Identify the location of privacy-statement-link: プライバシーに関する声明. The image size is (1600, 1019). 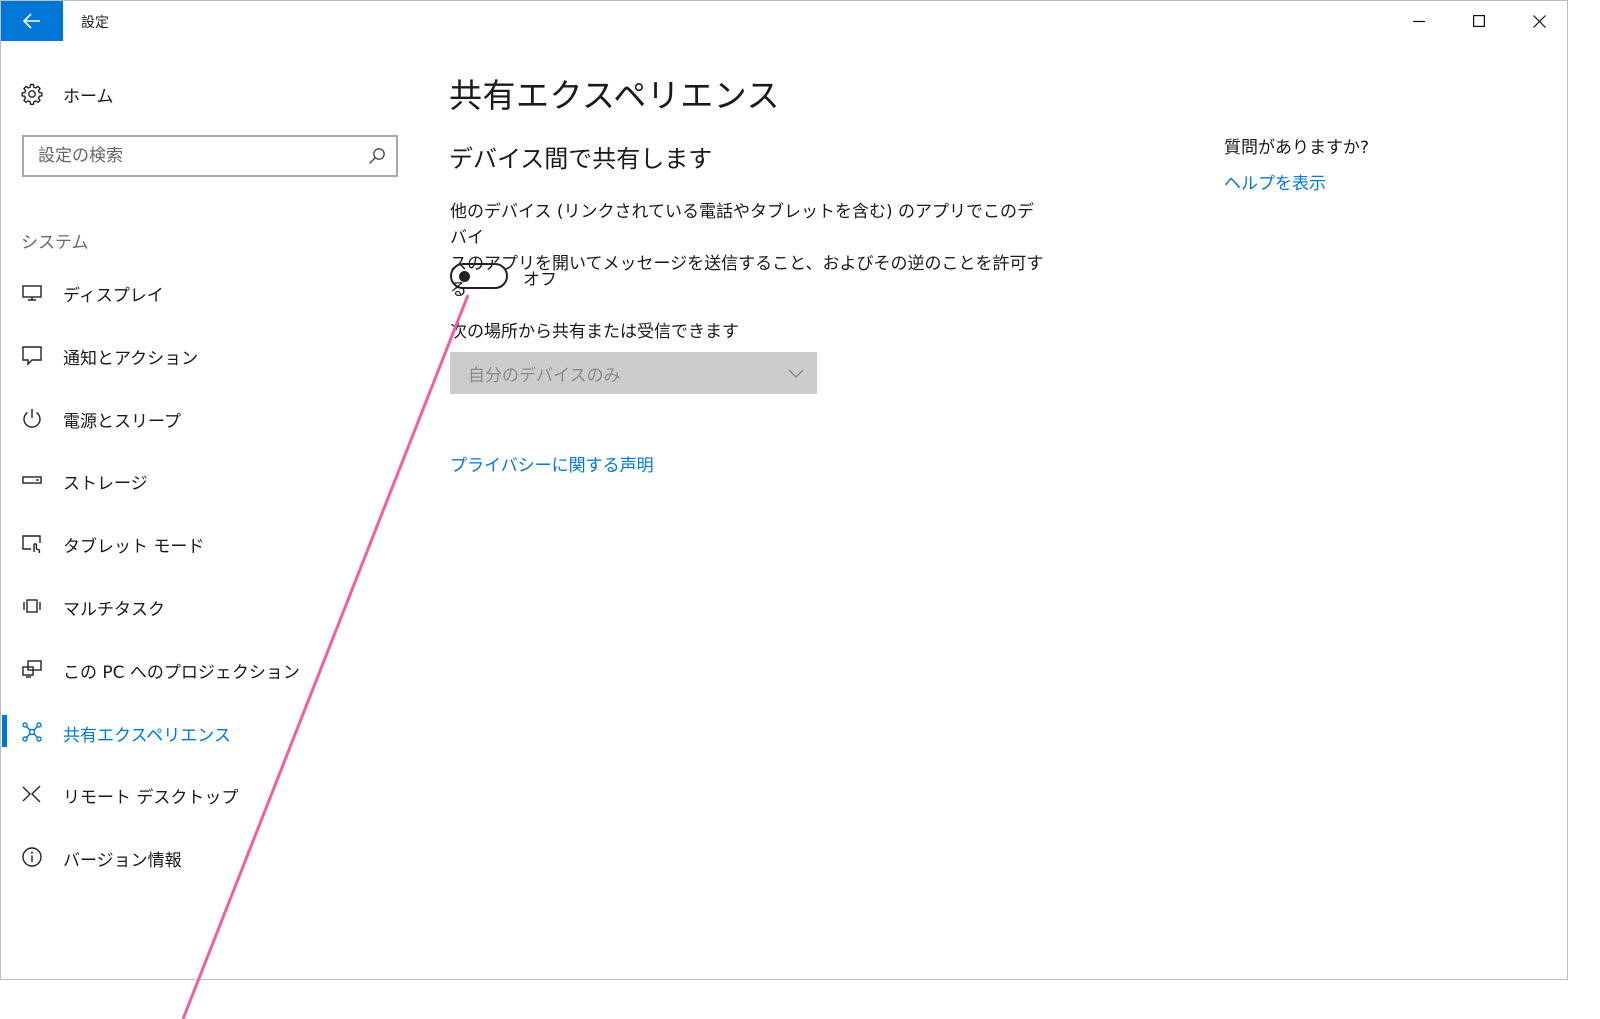
(552, 463).